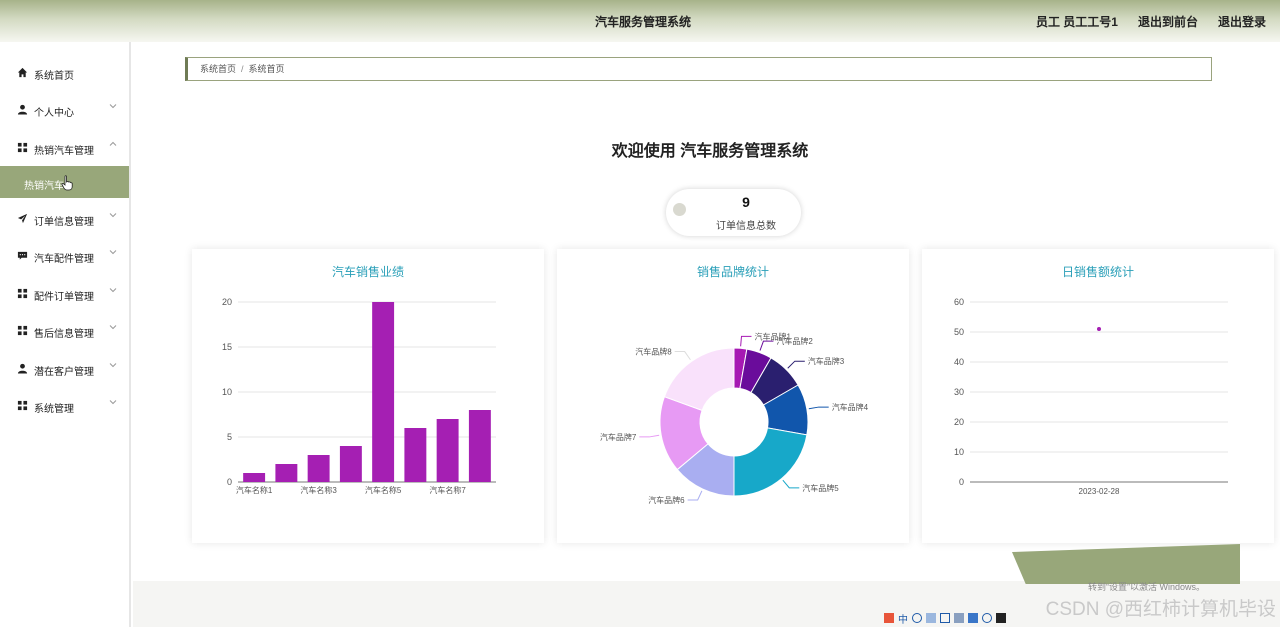 The width and height of the screenshot is (1280, 627). Describe the element at coordinates (959, 392) in the screenshot. I see `y-tick-label: 30` at that location.